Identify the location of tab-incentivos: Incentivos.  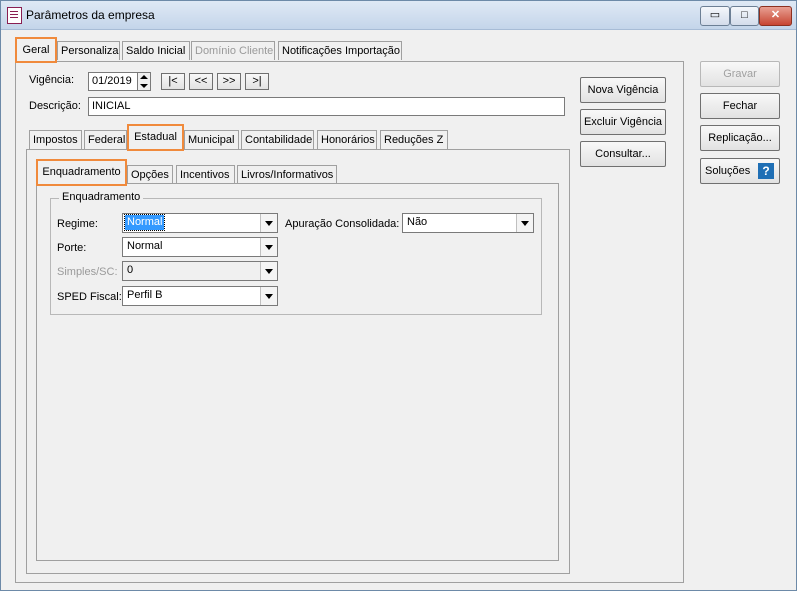
(205, 174).